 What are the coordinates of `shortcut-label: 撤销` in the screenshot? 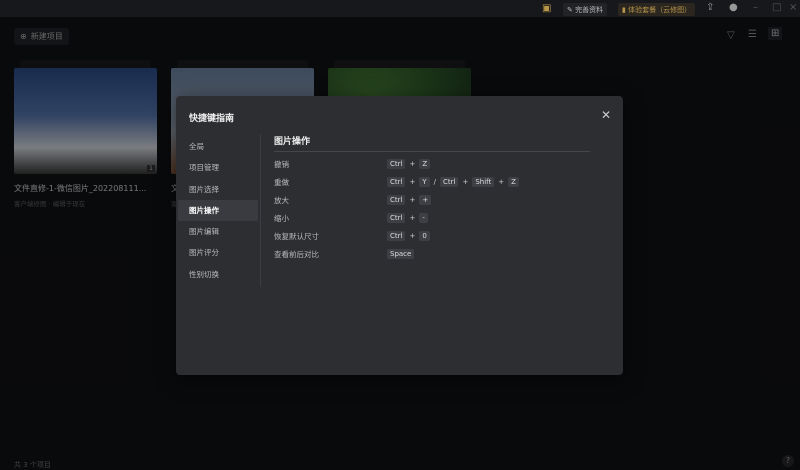 It's located at (281, 164).